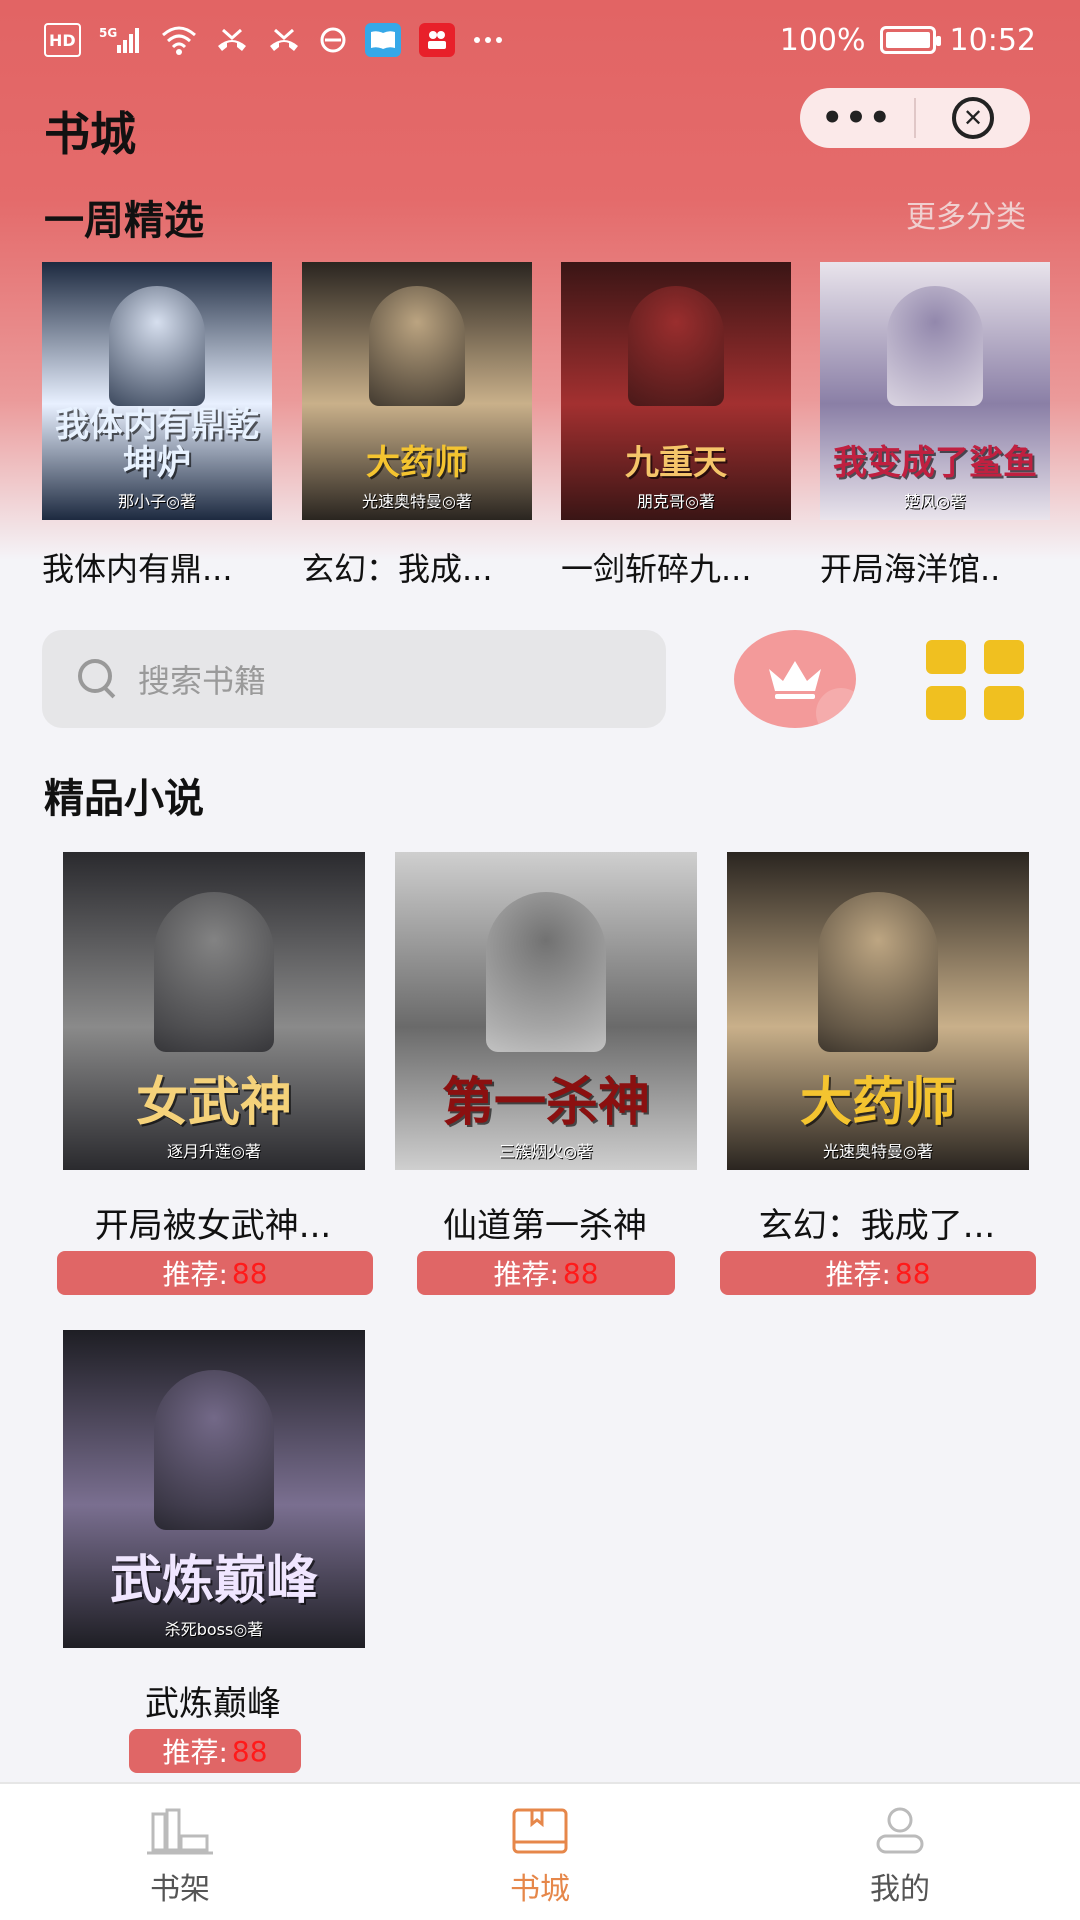  Describe the element at coordinates (540, 1889) in the screenshot. I see `nav-label: 书城` at that location.